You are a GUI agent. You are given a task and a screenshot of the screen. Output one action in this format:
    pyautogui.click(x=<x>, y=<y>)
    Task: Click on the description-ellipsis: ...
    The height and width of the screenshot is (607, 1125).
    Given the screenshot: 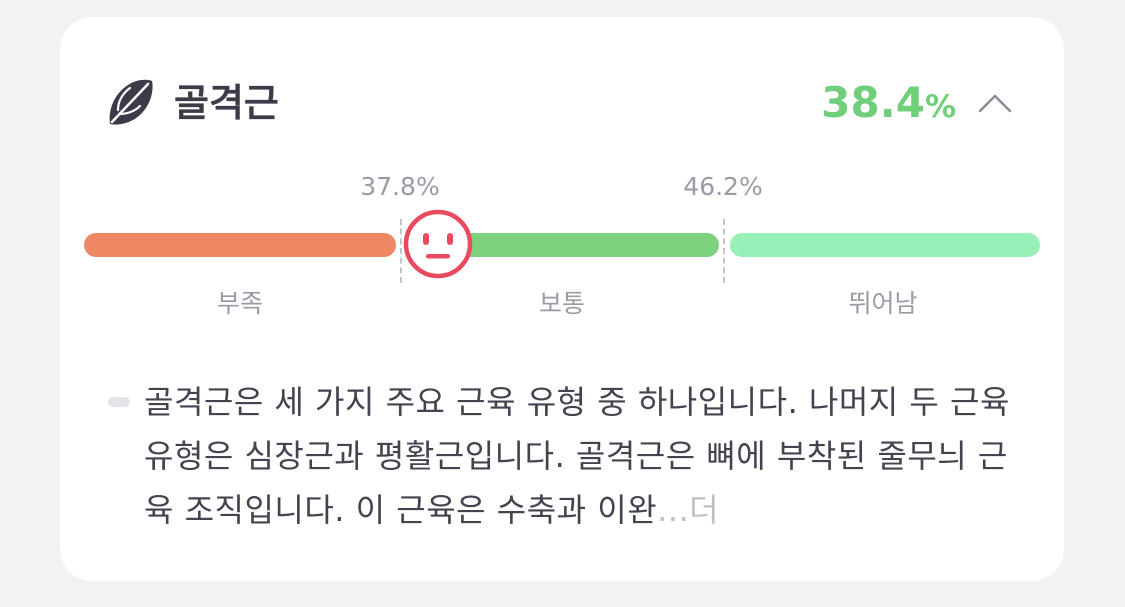 What is the action you would take?
    pyautogui.click(x=673, y=510)
    